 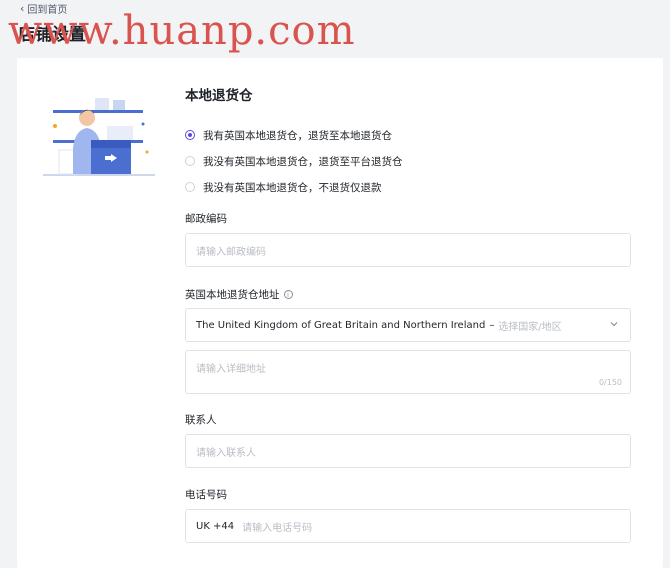 I want to click on back-to-home-link: ‹ 回到首页, so click(x=44, y=9).